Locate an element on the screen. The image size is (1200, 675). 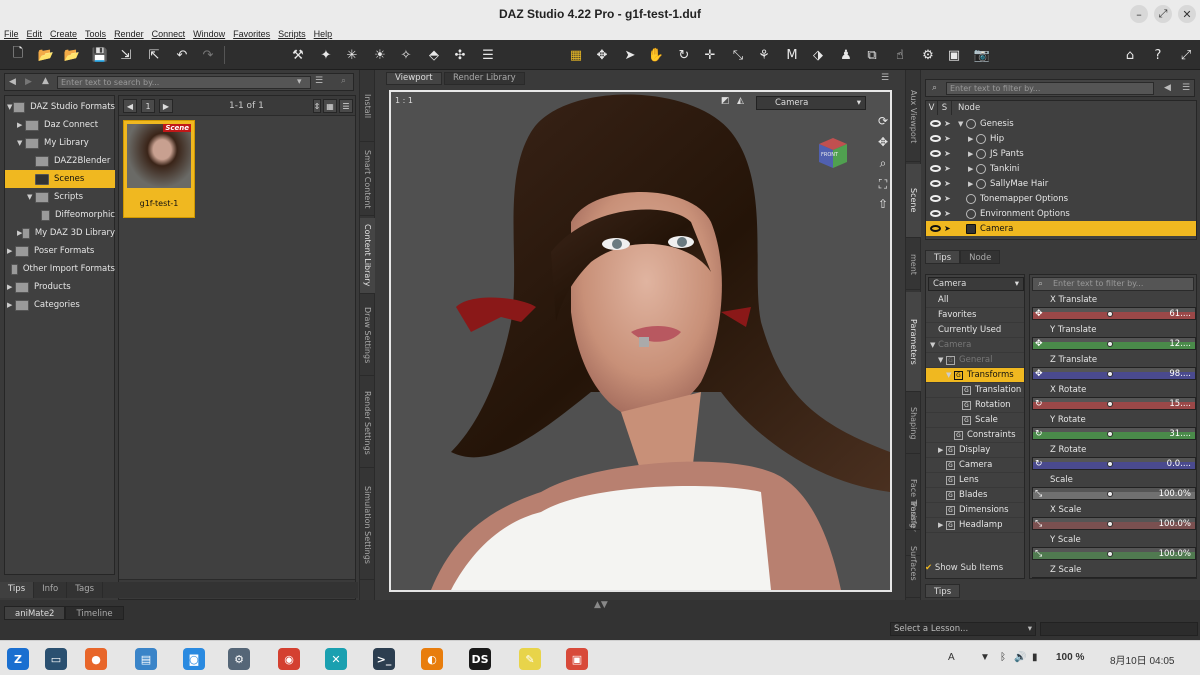
aspect-frame-icon: ◩ is located at coordinates (725, 101).